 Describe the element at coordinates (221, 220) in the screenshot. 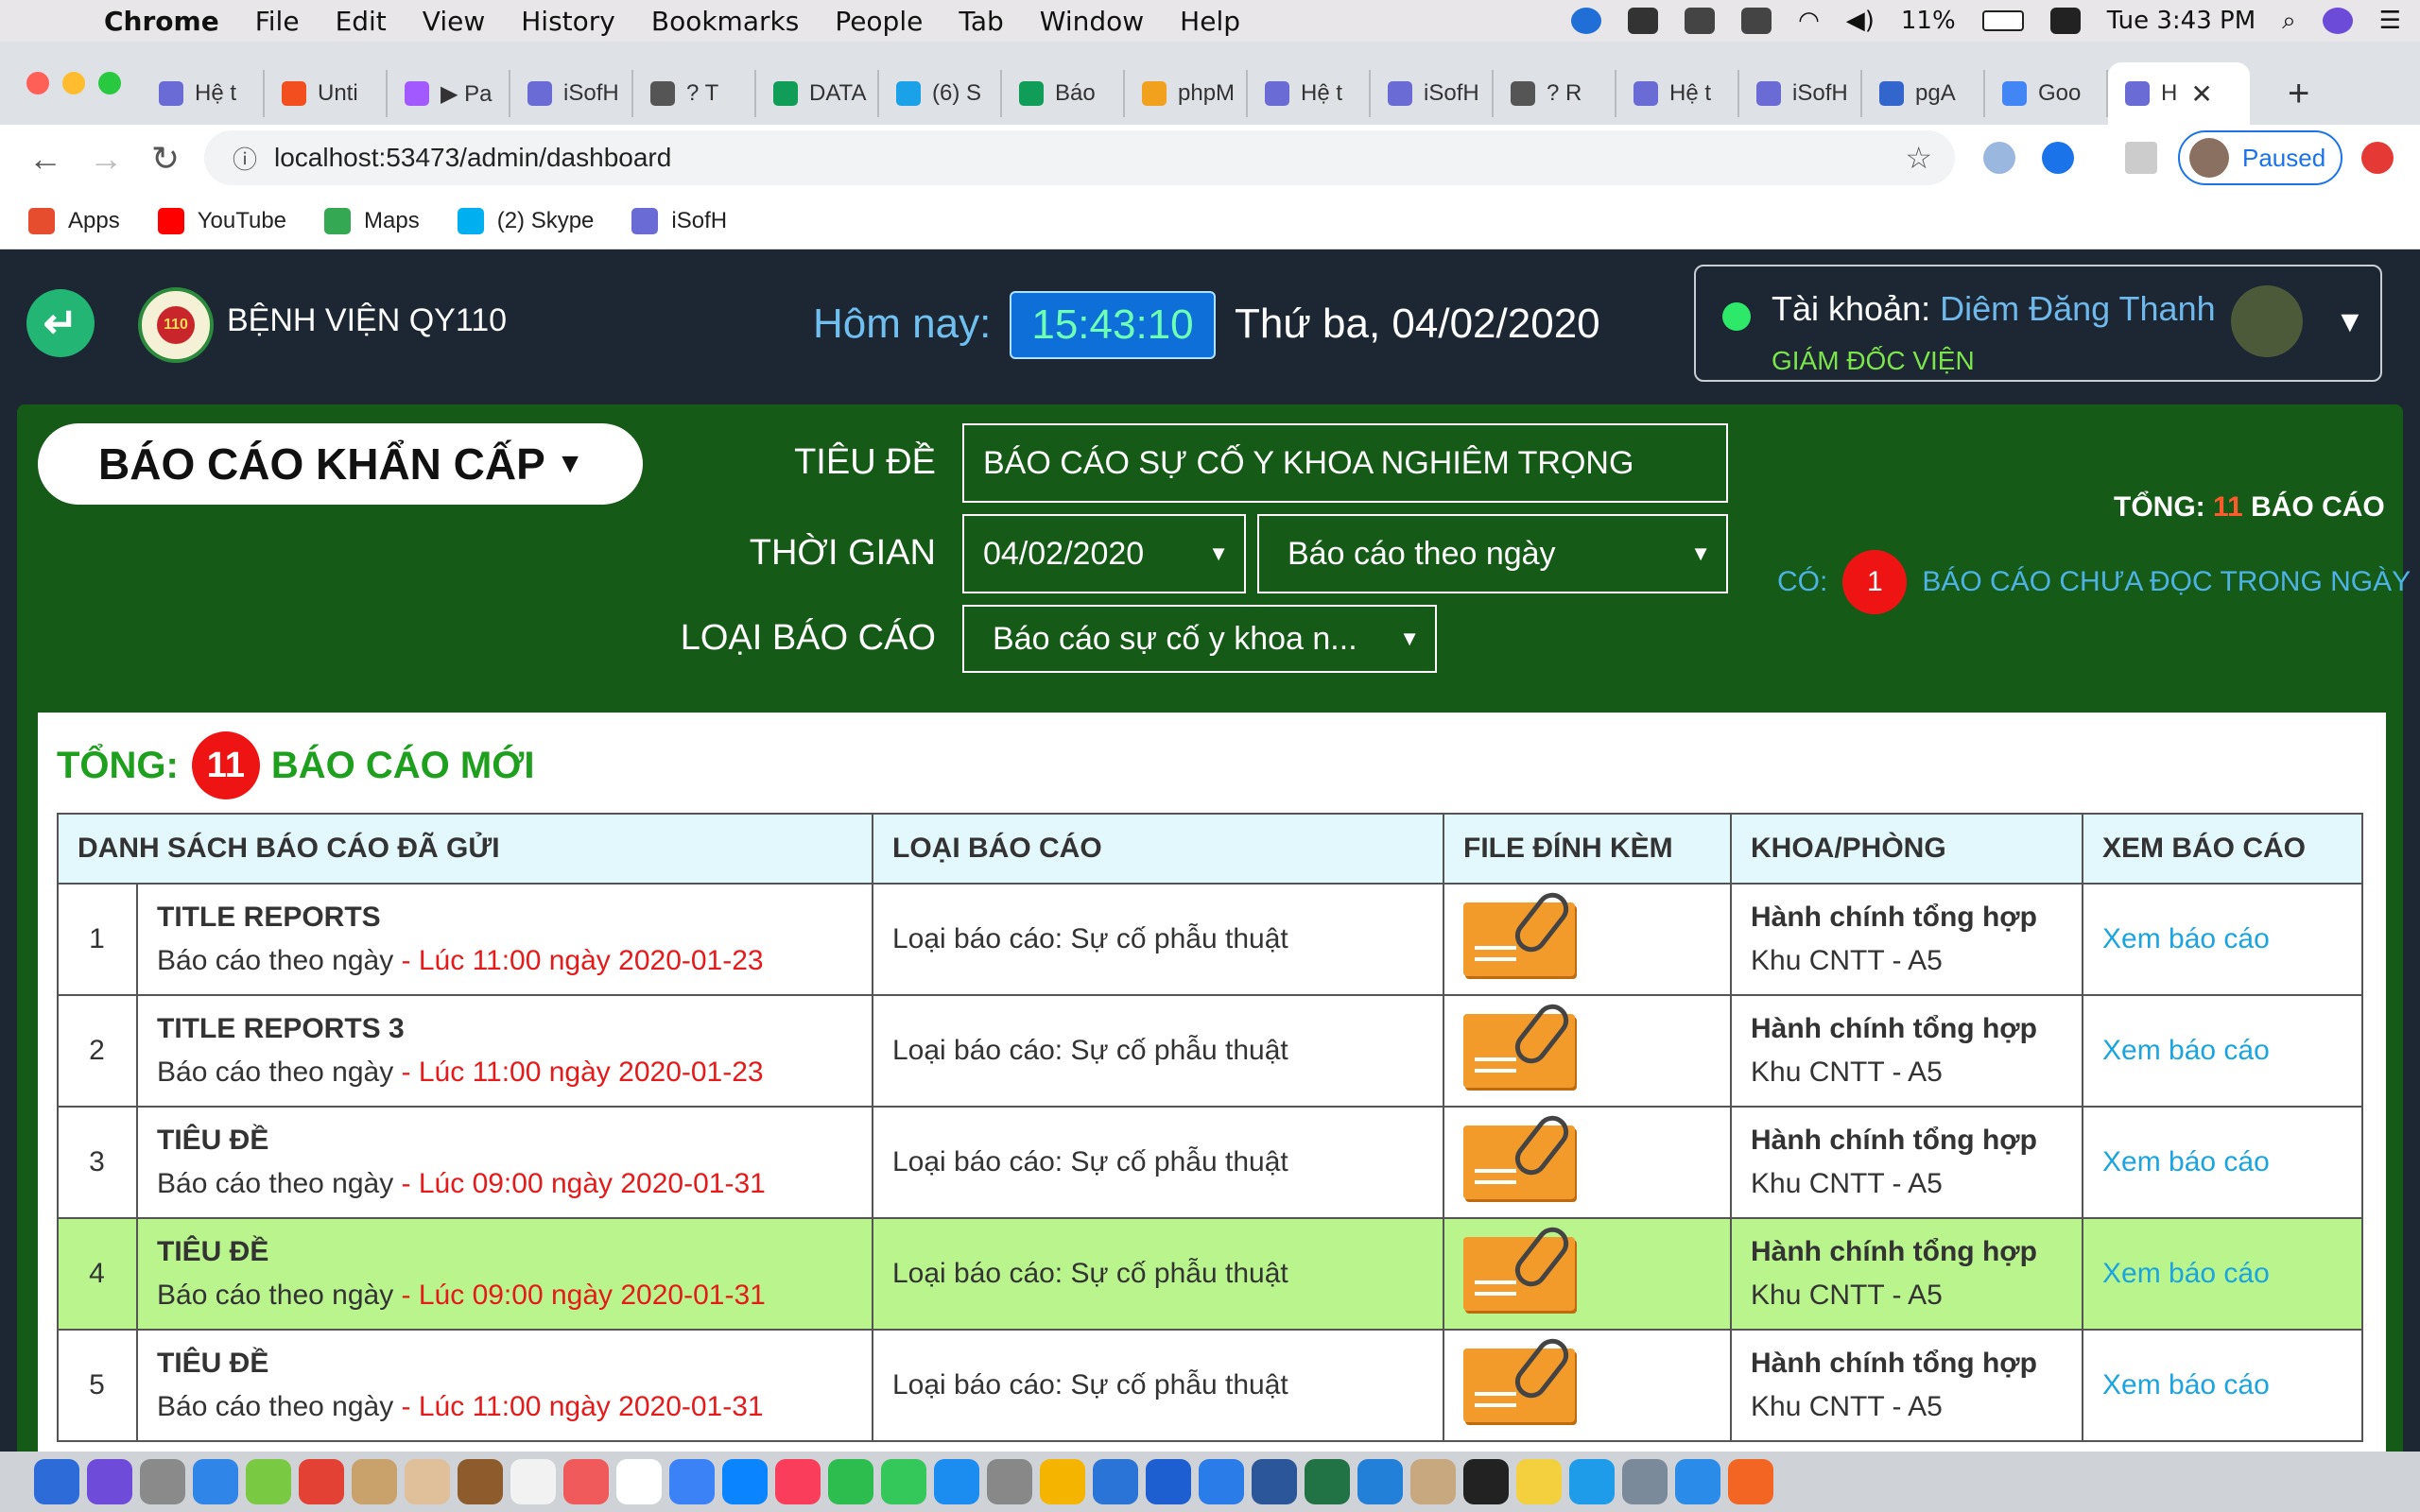

I see `bookmark-1: YouTube` at that location.